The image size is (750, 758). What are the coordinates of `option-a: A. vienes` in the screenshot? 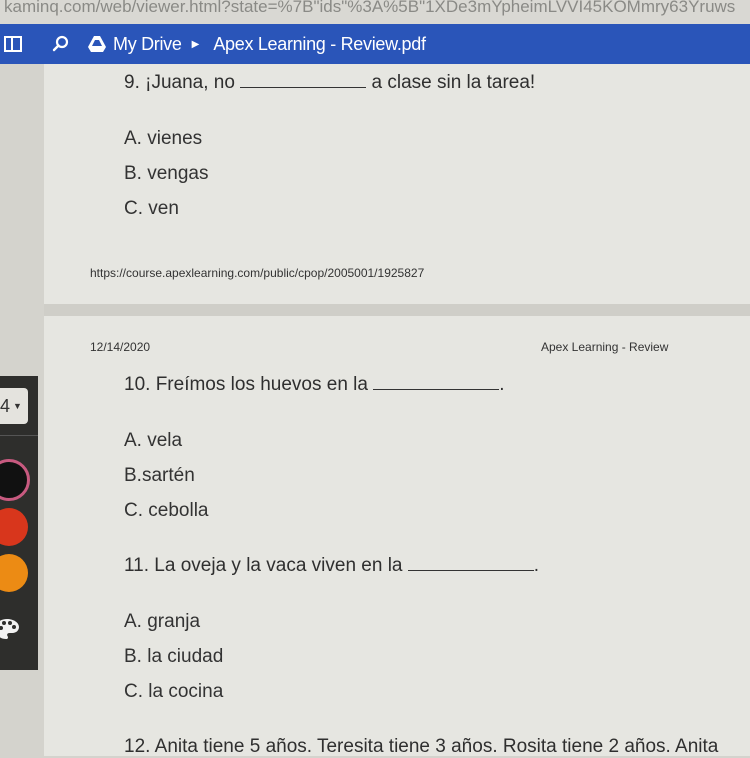 It's located at (163, 138).